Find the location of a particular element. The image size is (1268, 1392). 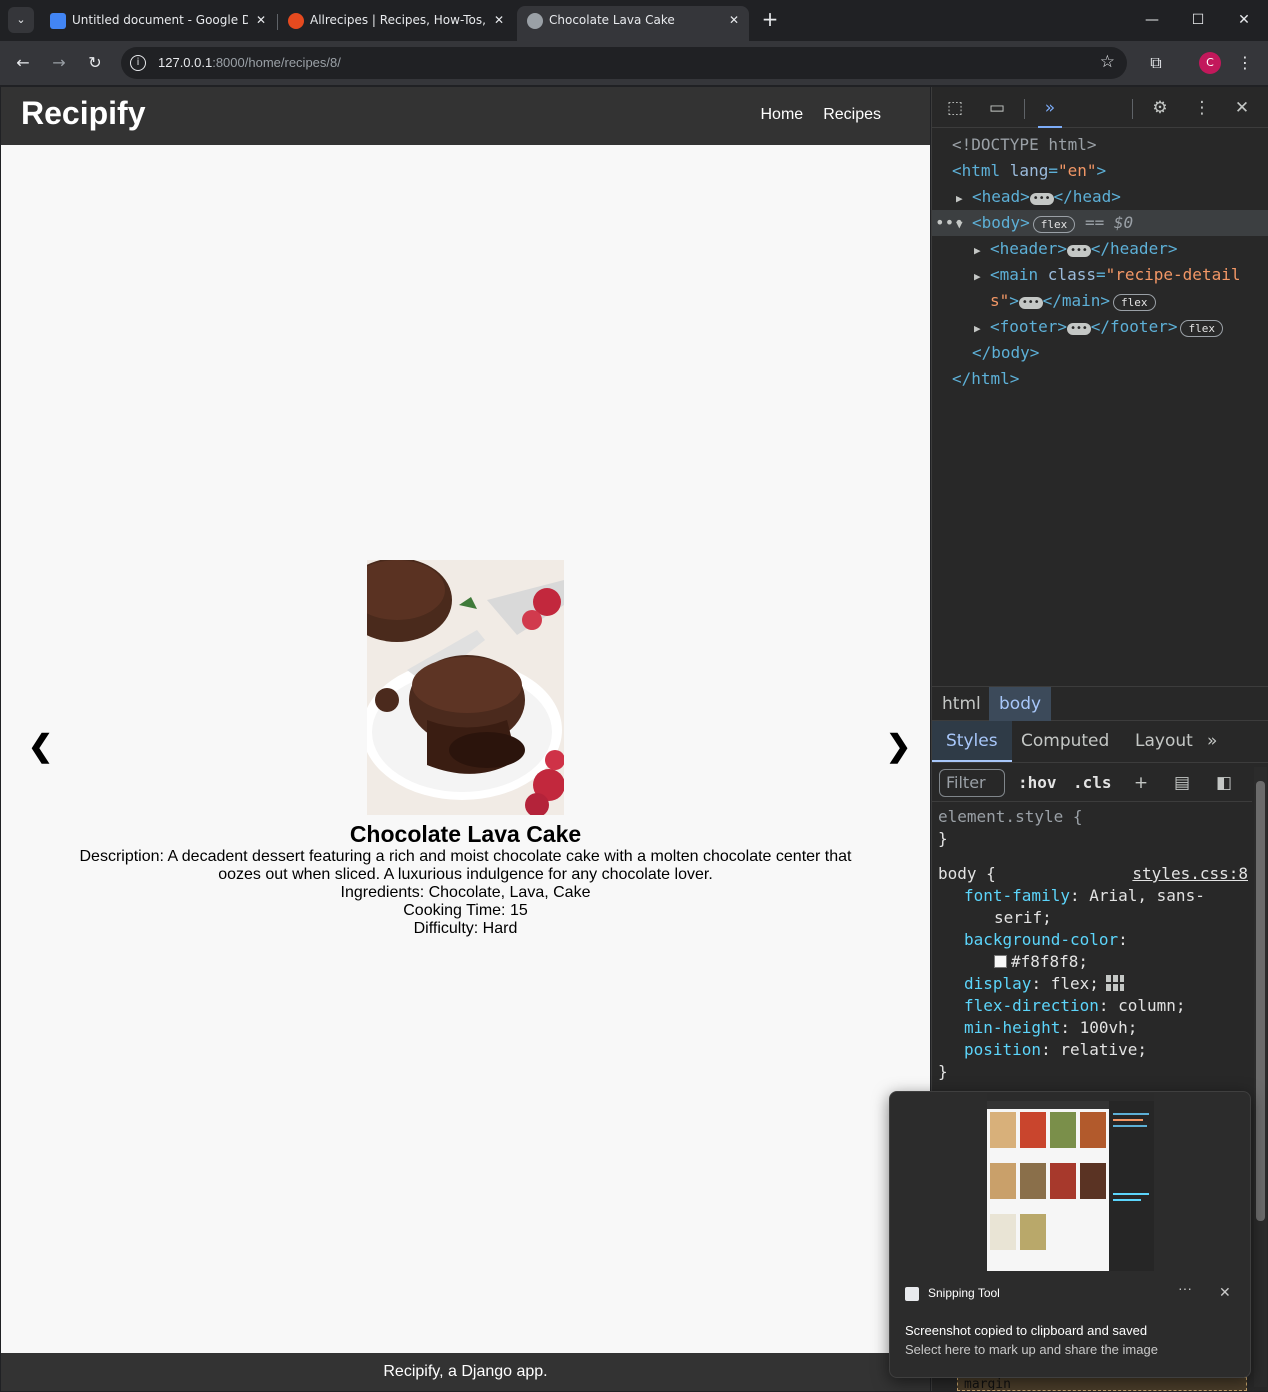

tab-title: Chocolate Lava Cake is located at coordinates (612, 20).